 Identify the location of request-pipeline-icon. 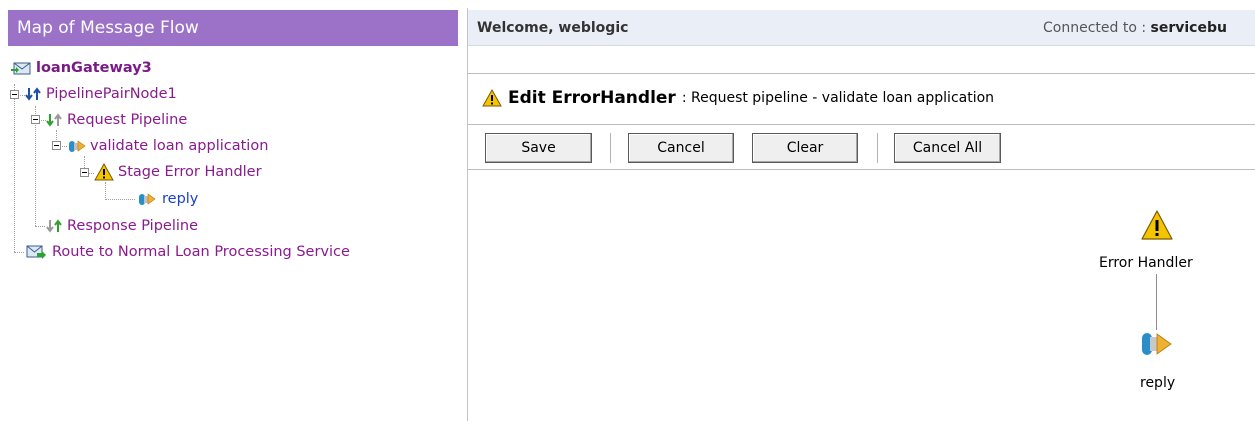
(54, 120).